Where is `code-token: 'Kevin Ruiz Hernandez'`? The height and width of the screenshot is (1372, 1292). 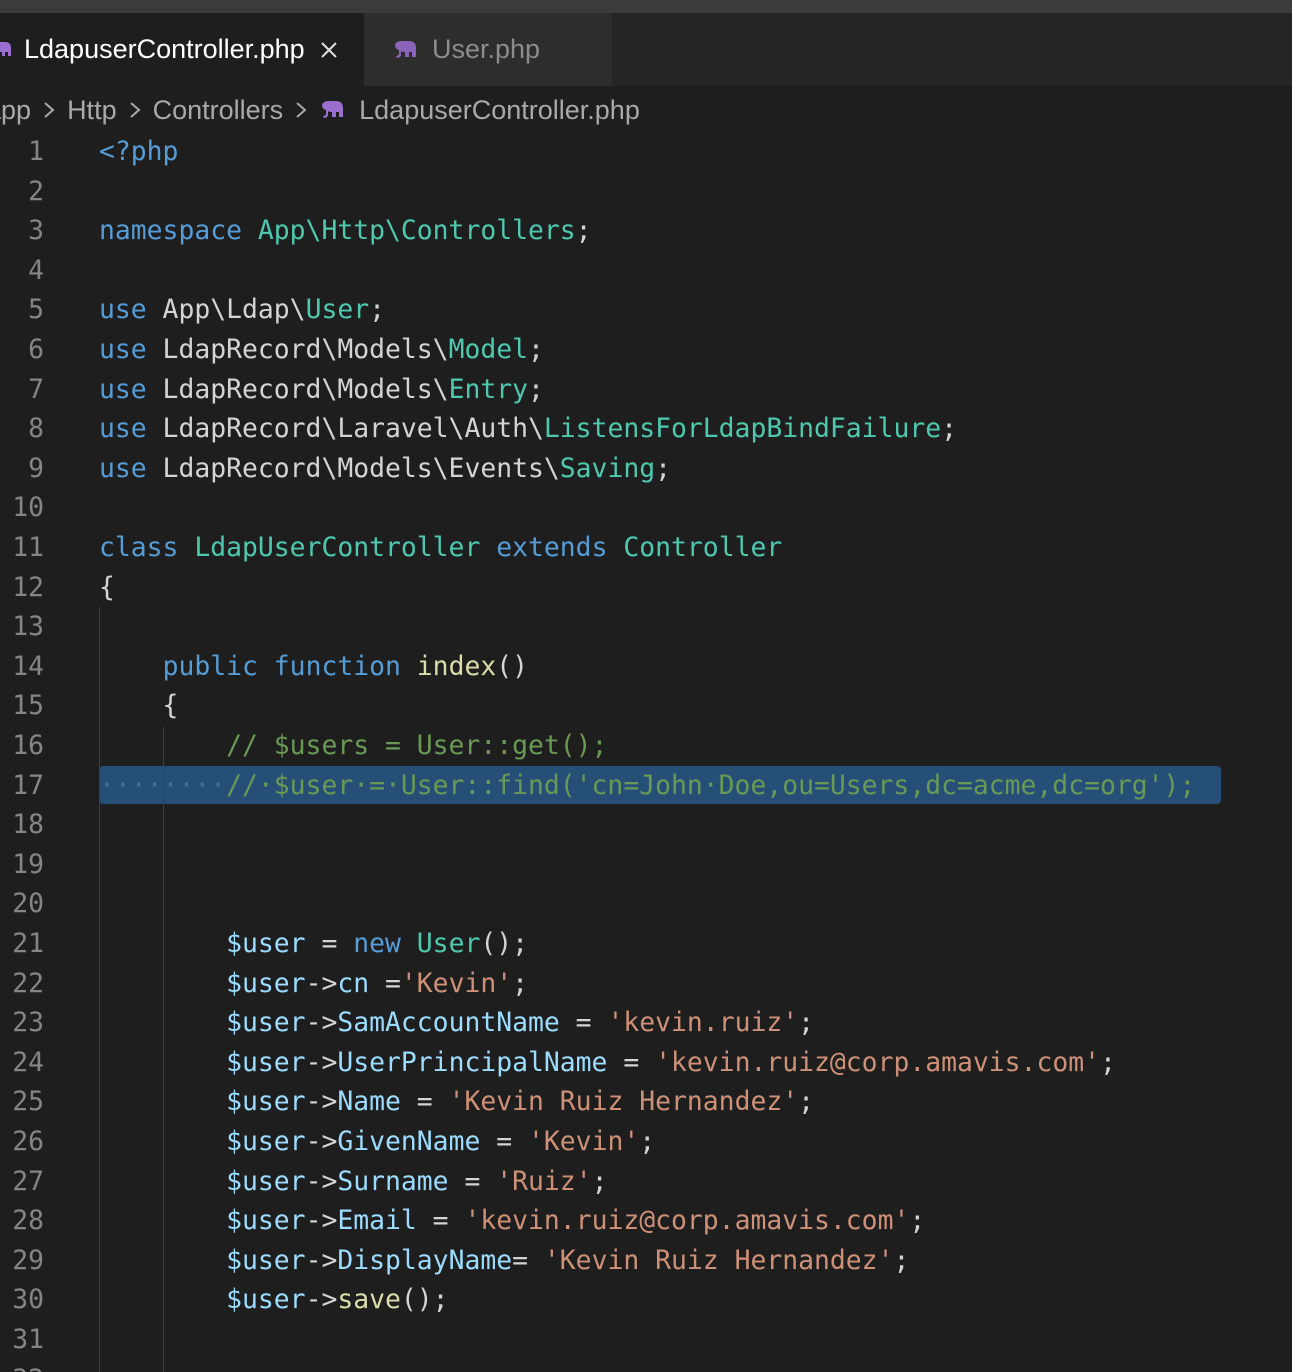 code-token: 'Kevin Ruiz Hernandez' is located at coordinates (623, 1102).